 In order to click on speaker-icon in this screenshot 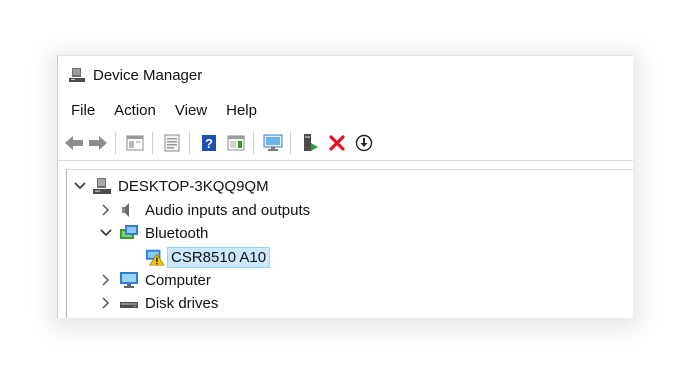, I will do `click(129, 210)`.